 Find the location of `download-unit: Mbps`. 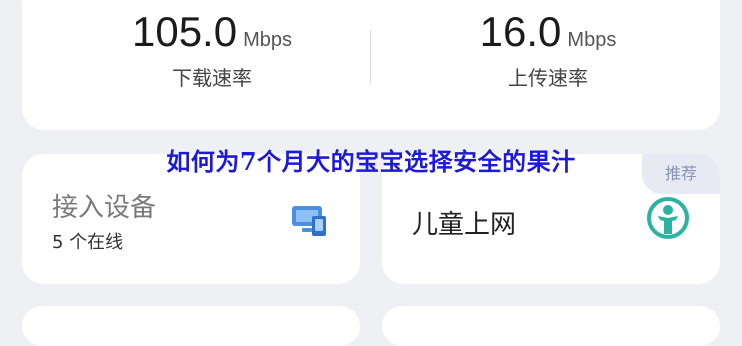

download-unit: Mbps is located at coordinates (267, 40).